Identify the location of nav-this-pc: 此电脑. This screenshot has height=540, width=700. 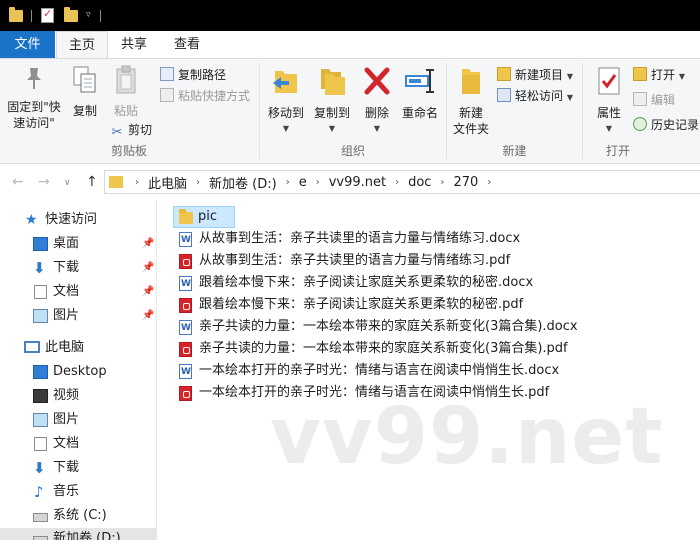
(78, 348).